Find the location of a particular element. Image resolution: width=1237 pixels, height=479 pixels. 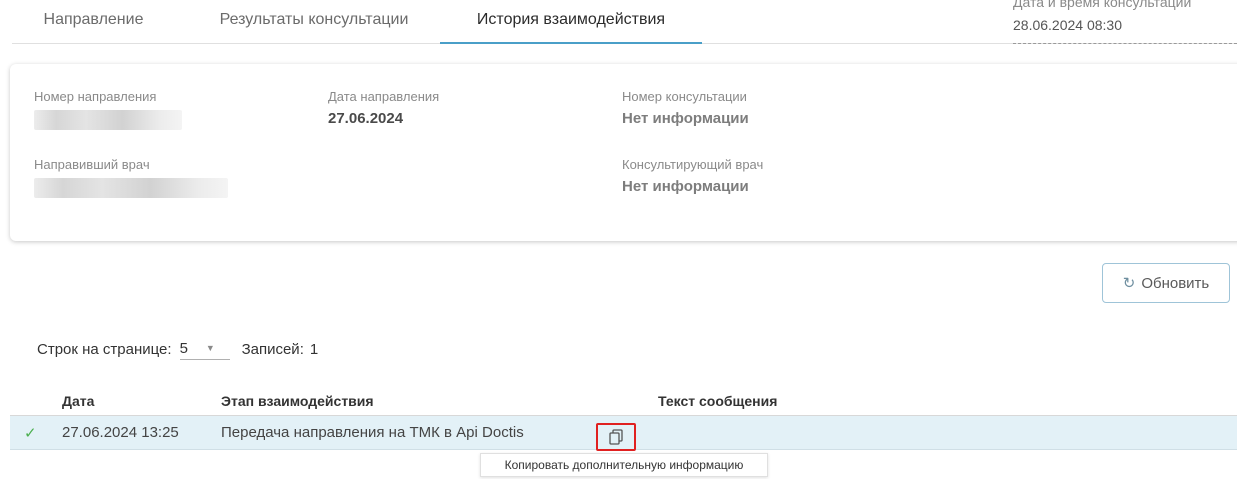

copy-icon is located at coordinates (616, 437).